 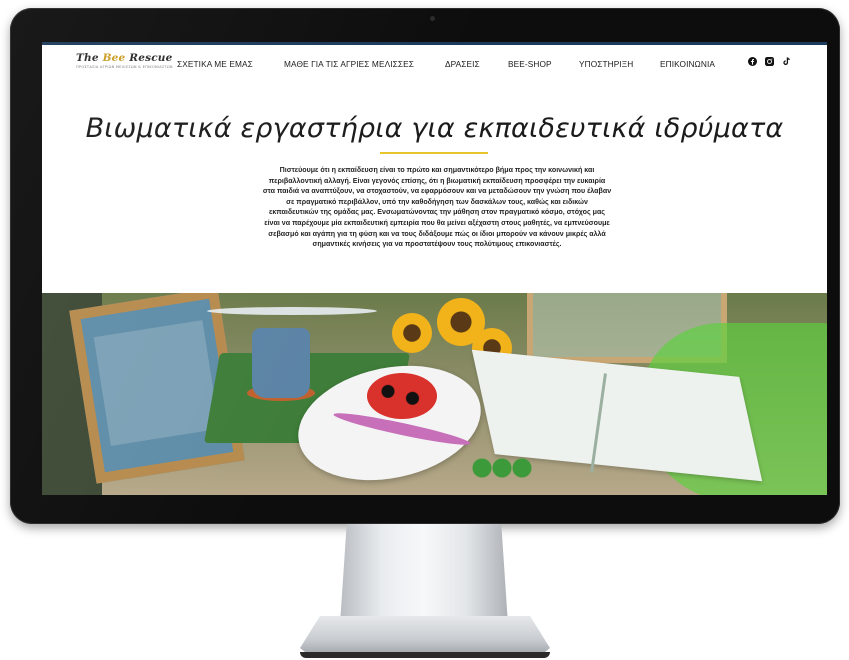 What do you see at coordinates (281, 363) in the screenshot?
I see `photo-blue-pot` at bounding box center [281, 363].